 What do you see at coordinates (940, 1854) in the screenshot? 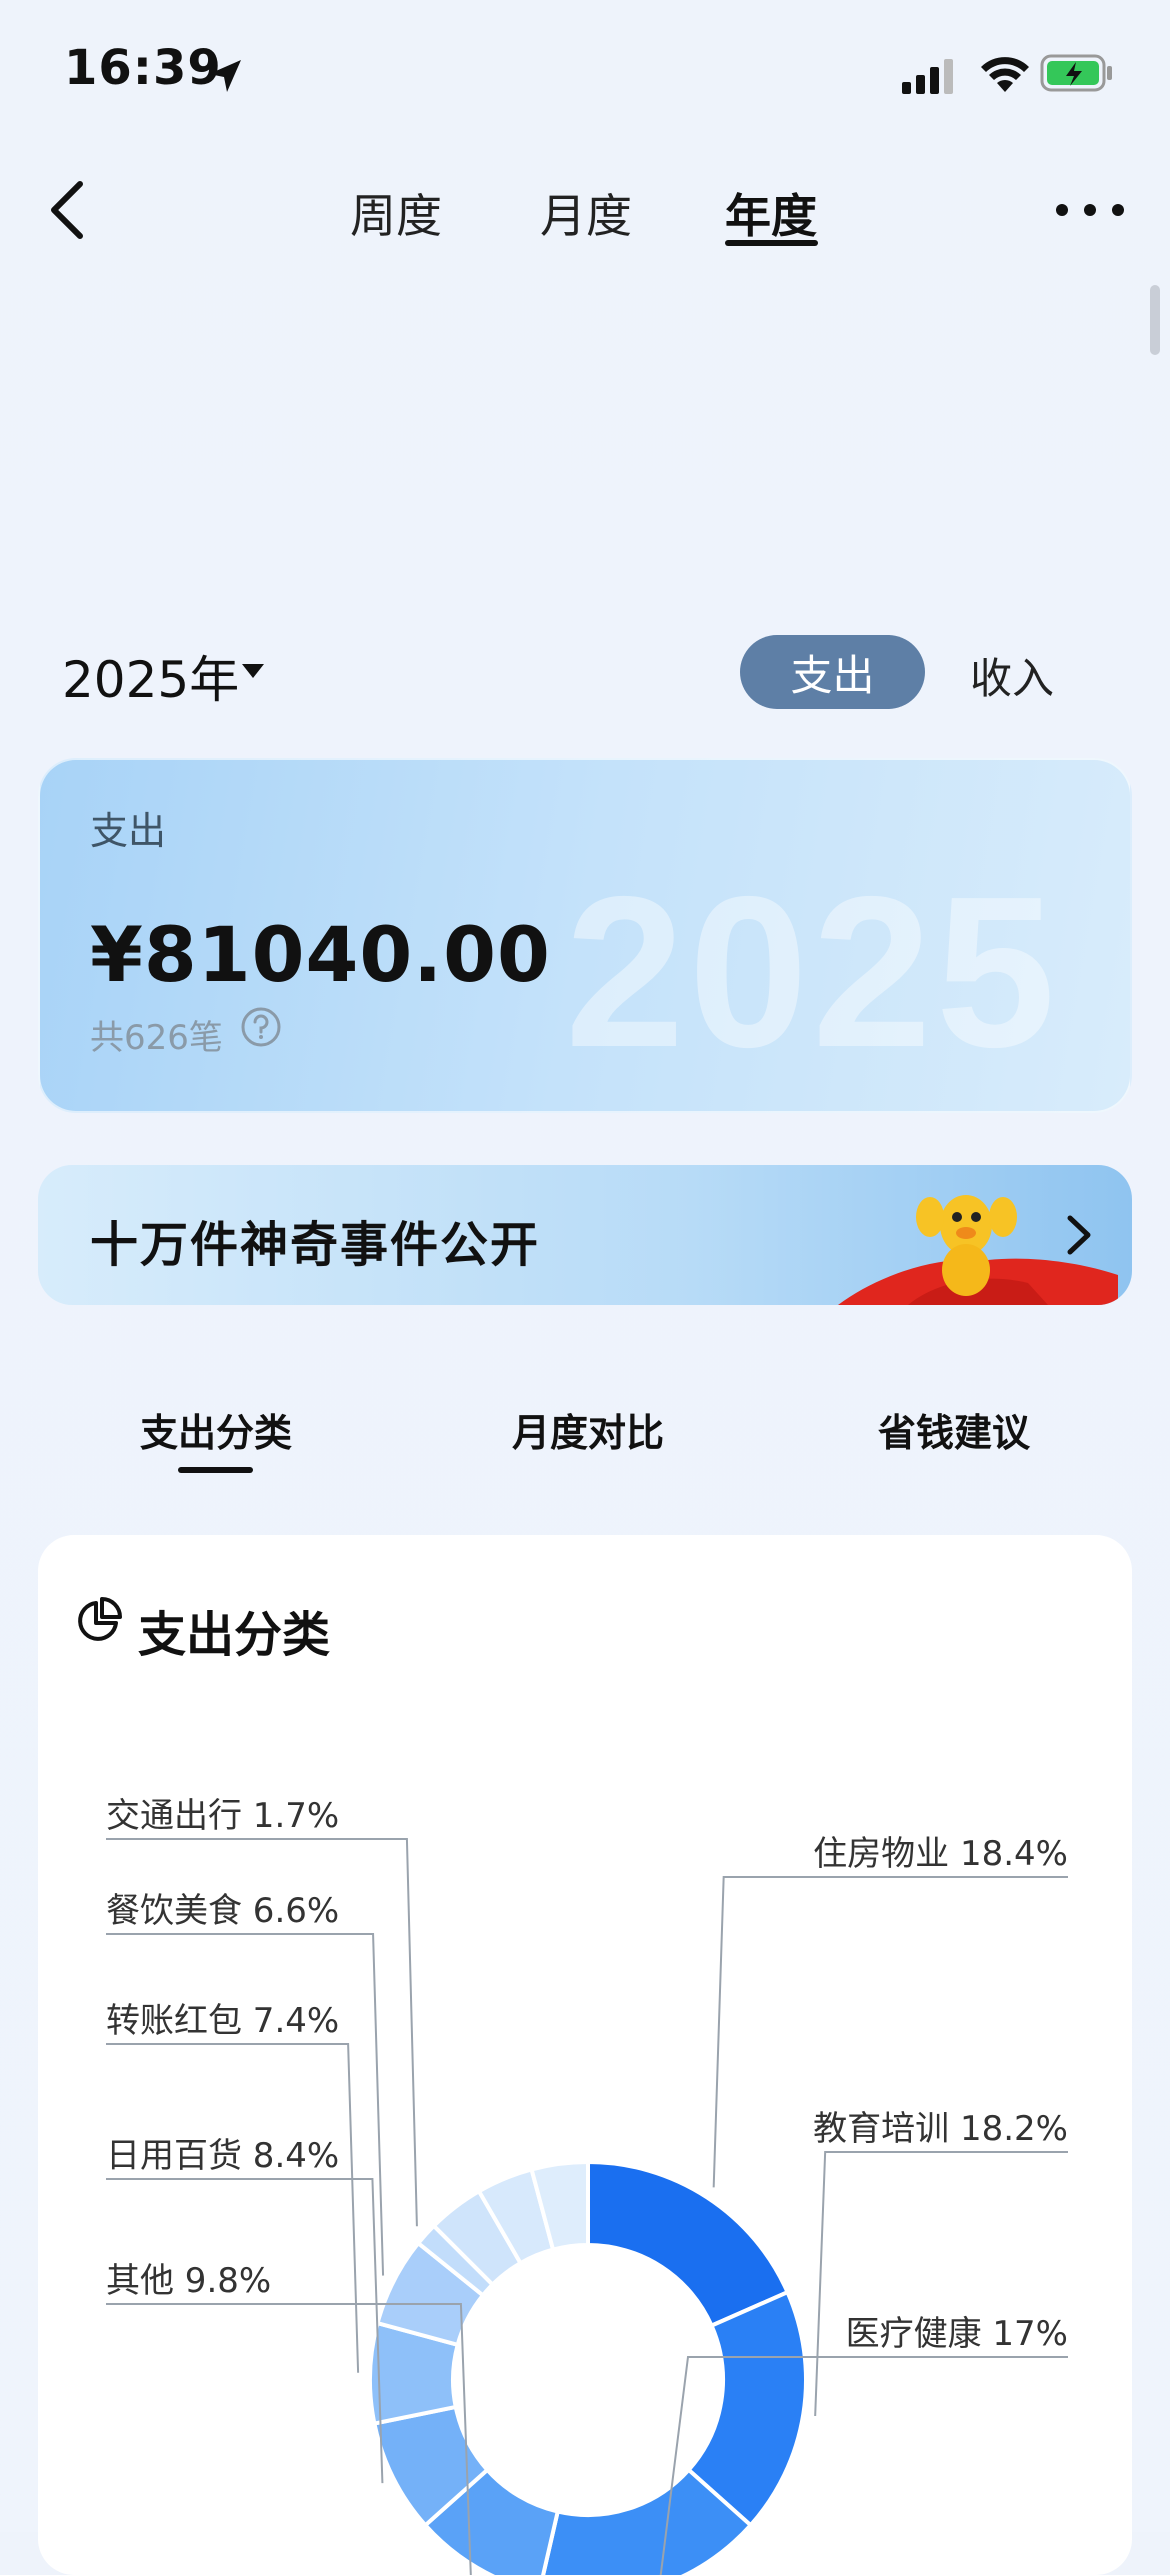
I see `chart-data-label: 住房物业 18.4%` at bounding box center [940, 1854].